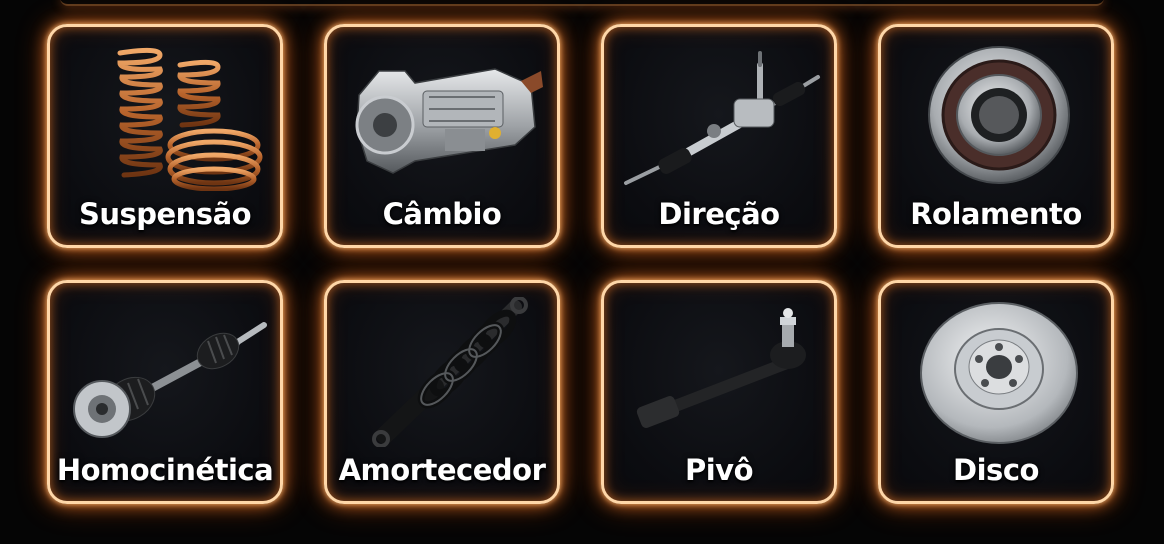  What do you see at coordinates (450, 372) in the screenshot?
I see `shock-absorber-icon` at bounding box center [450, 372].